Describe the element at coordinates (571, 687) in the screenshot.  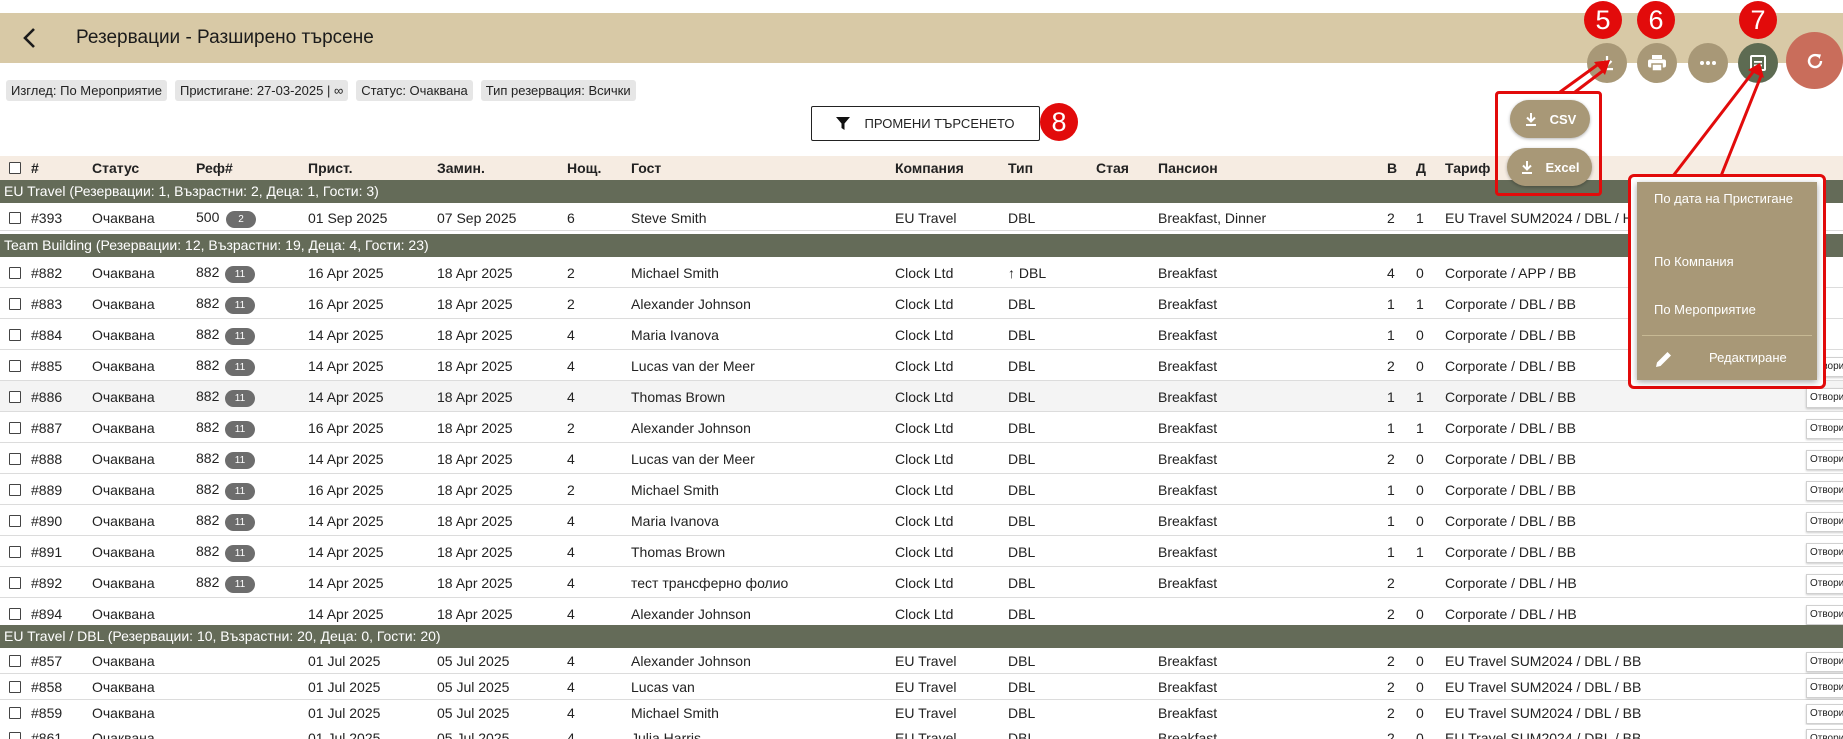
I see `cell-nights: 4` at that location.